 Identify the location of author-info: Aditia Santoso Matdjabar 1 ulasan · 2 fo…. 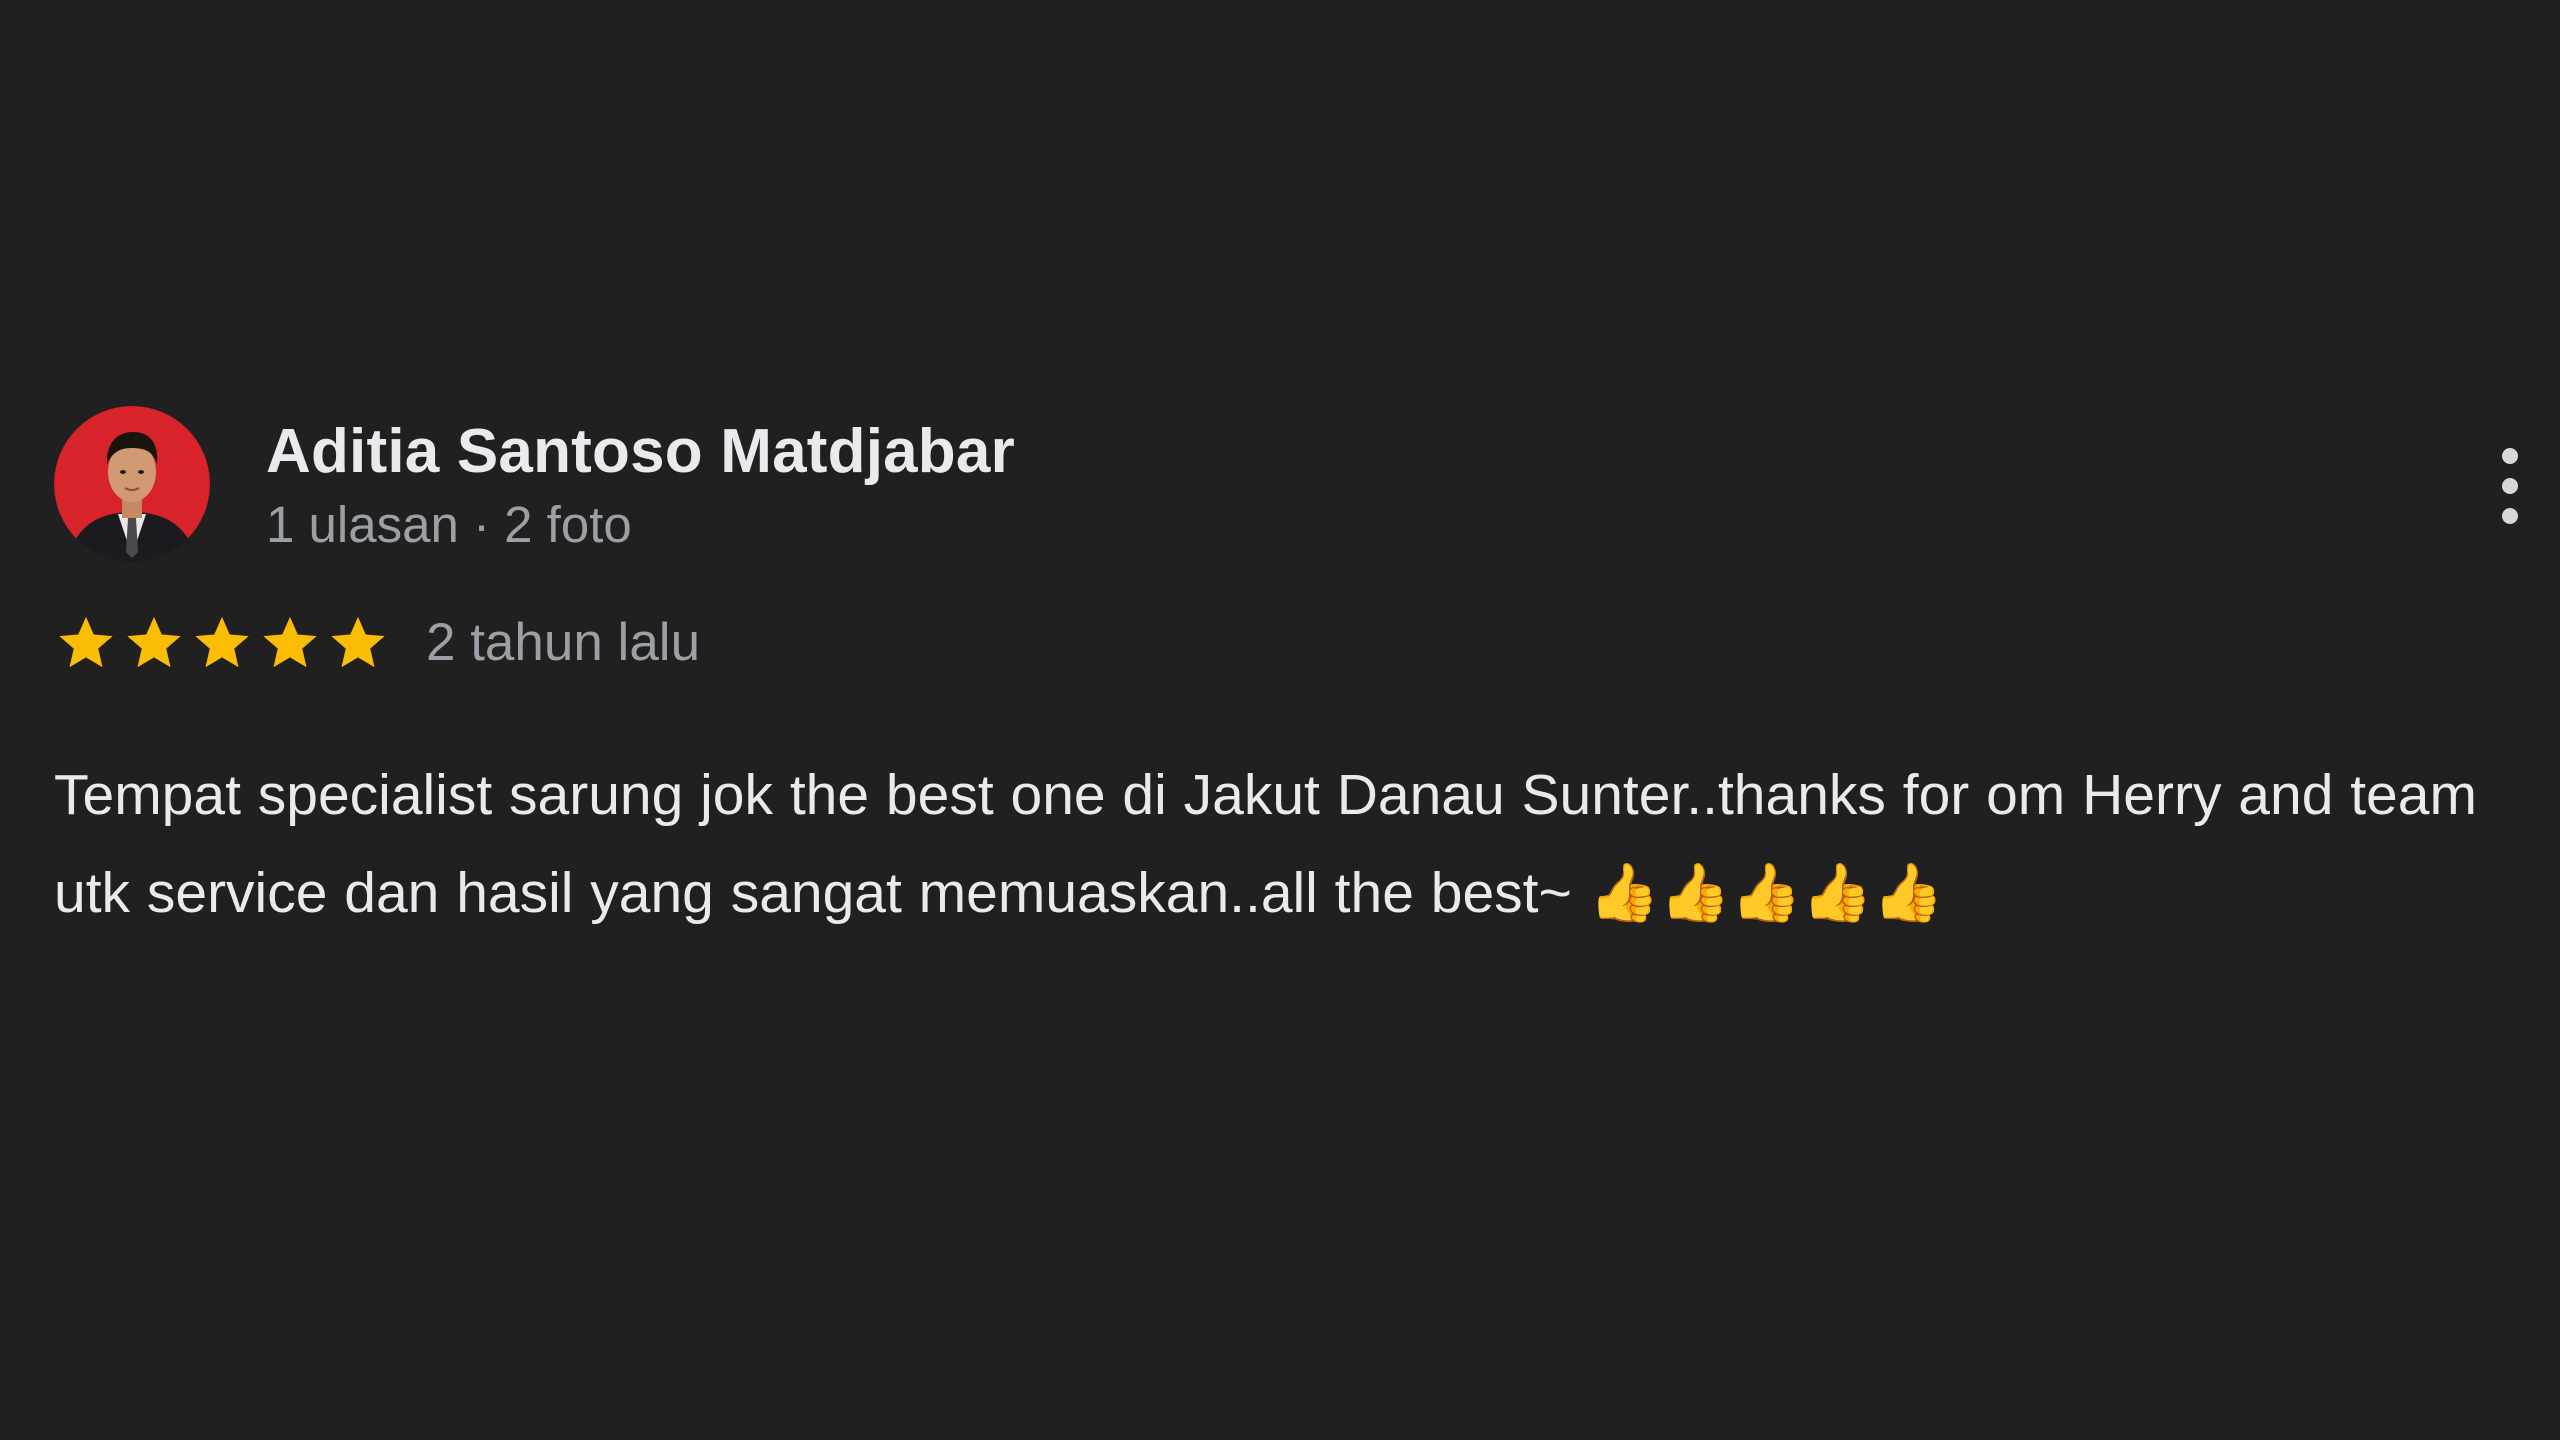
(640, 483).